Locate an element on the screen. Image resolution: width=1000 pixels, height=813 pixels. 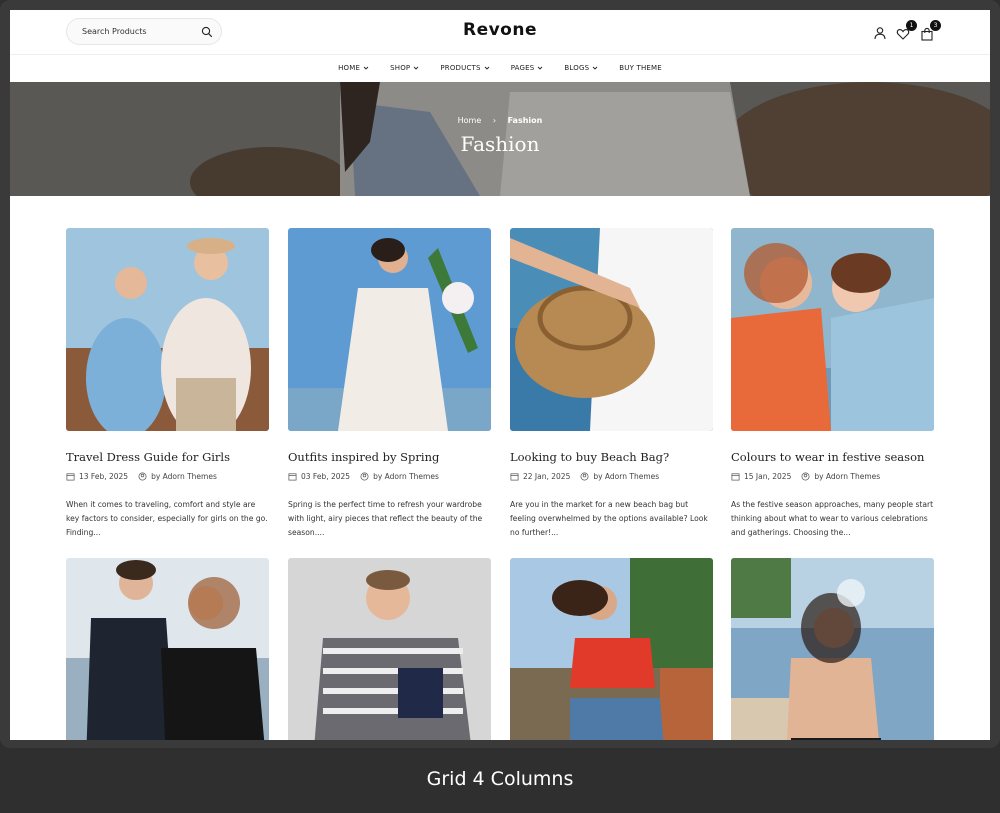
post-date: 03 Feb, 2025 is located at coordinates (326, 476).